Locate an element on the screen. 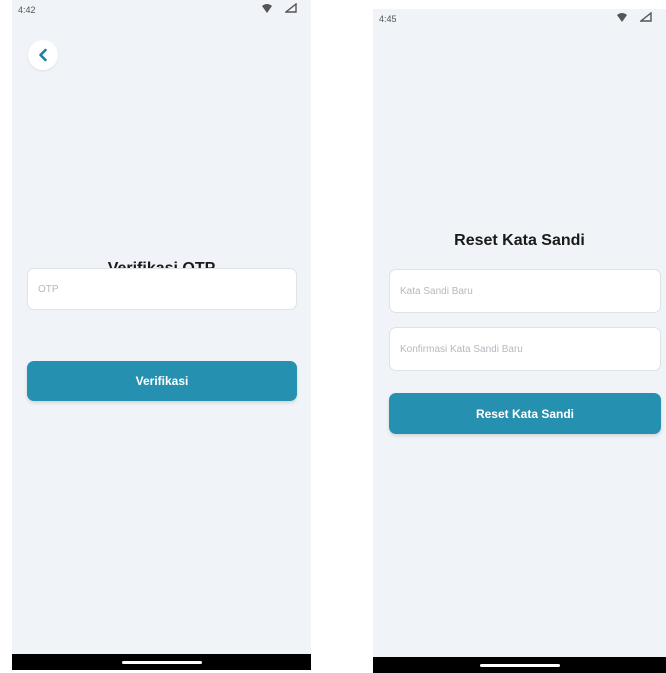 This screenshot has height=673, width=666. status-bar: 4:42 is located at coordinates (161, 11).